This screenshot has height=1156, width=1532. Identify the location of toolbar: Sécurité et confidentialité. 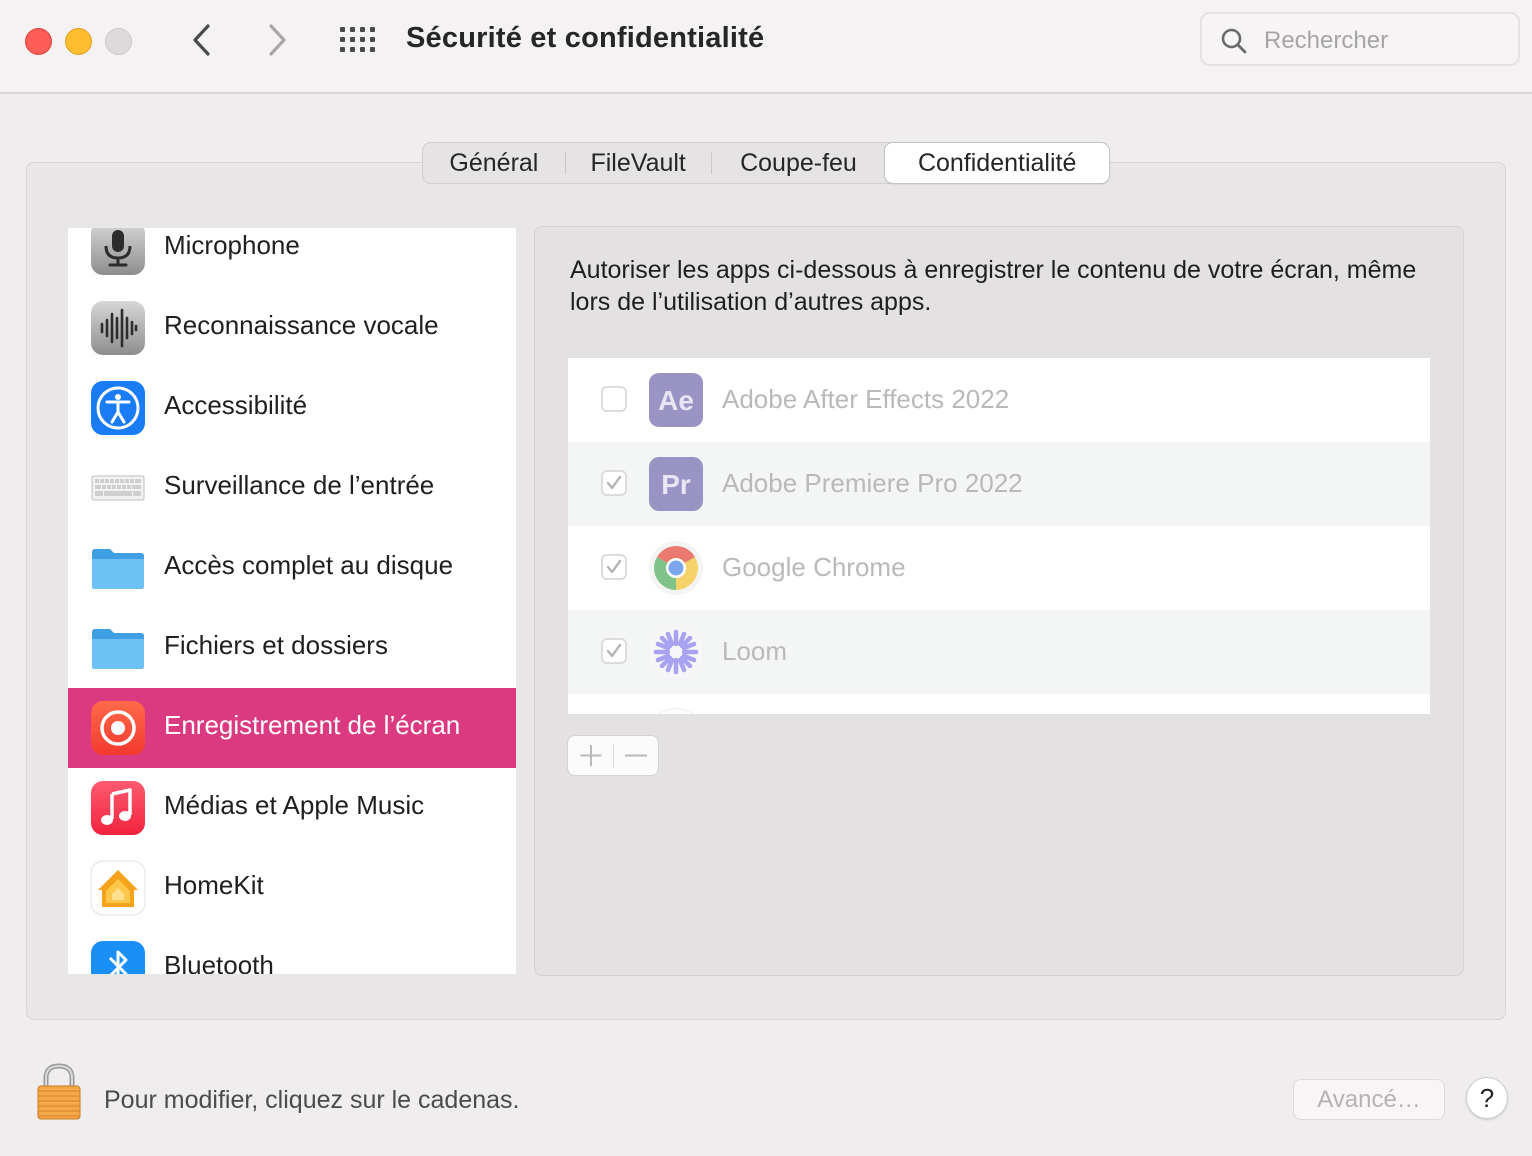
(766, 47).